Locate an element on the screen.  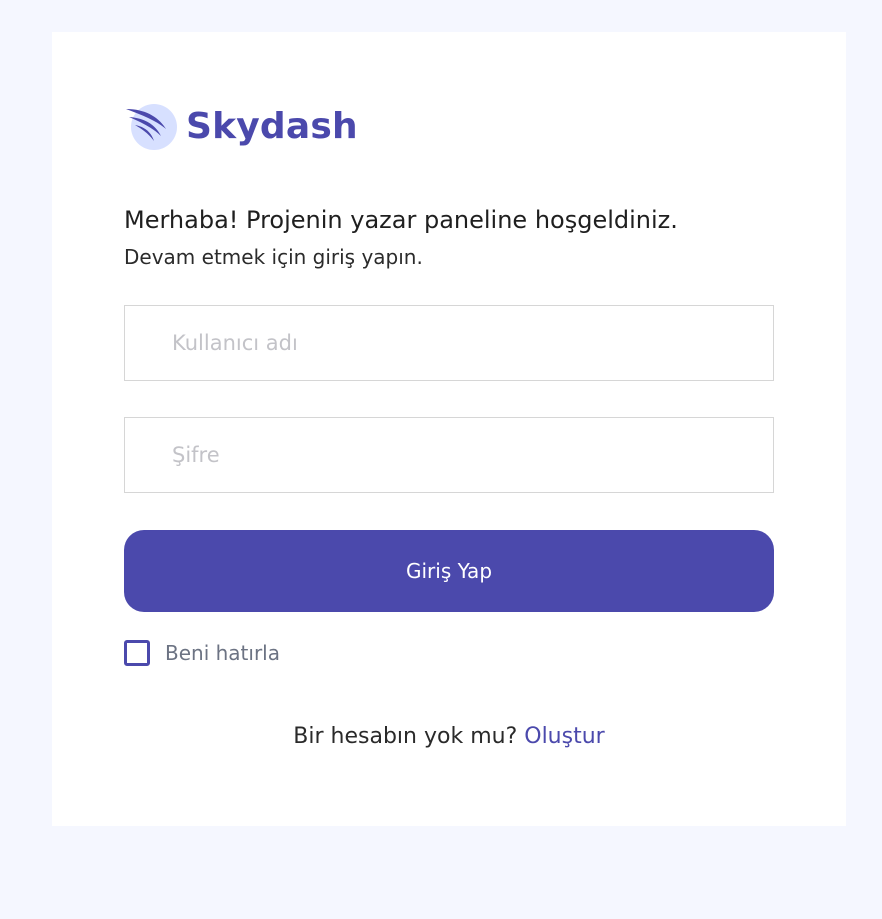
remember-label: Beni hatırla is located at coordinates (222, 653).